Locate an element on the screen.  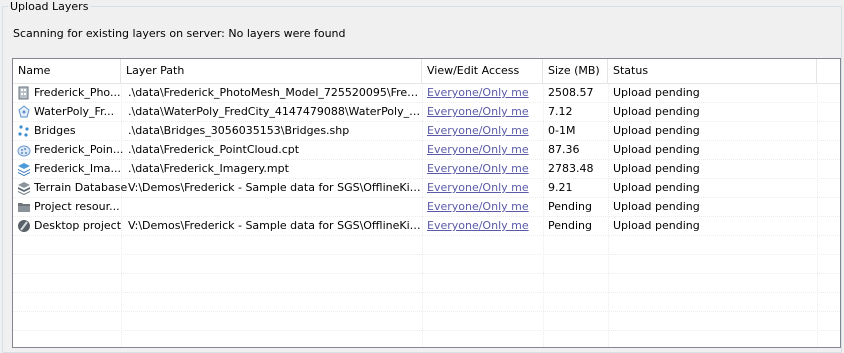
column-header-status: Status is located at coordinates (712, 71).